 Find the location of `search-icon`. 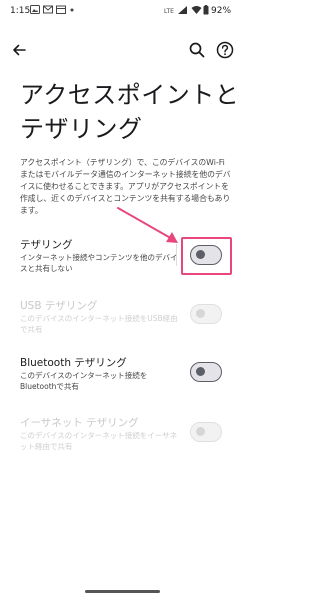

search-icon is located at coordinates (197, 50).